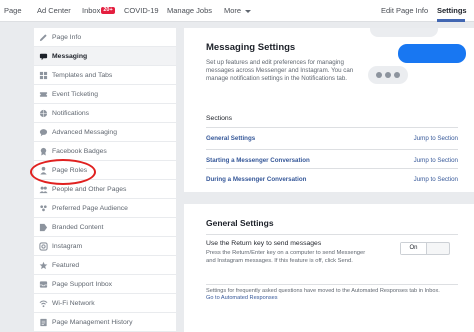  I want to click on sidebar-item-label: Event Ticketing, so click(75, 94).